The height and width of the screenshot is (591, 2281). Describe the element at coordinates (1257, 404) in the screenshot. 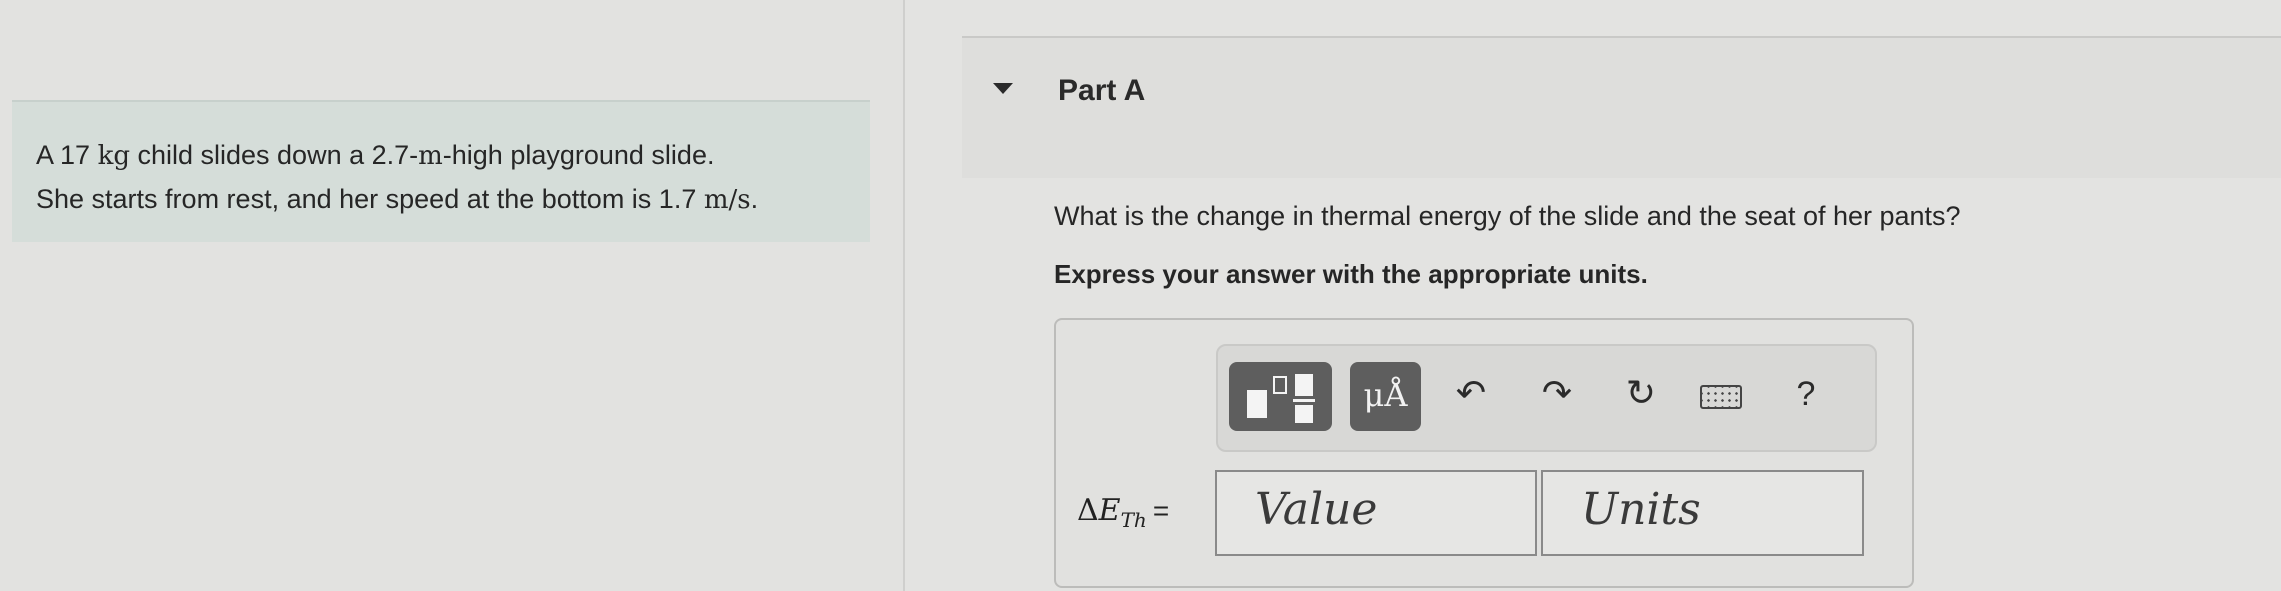

I see `template-block-icon` at that location.